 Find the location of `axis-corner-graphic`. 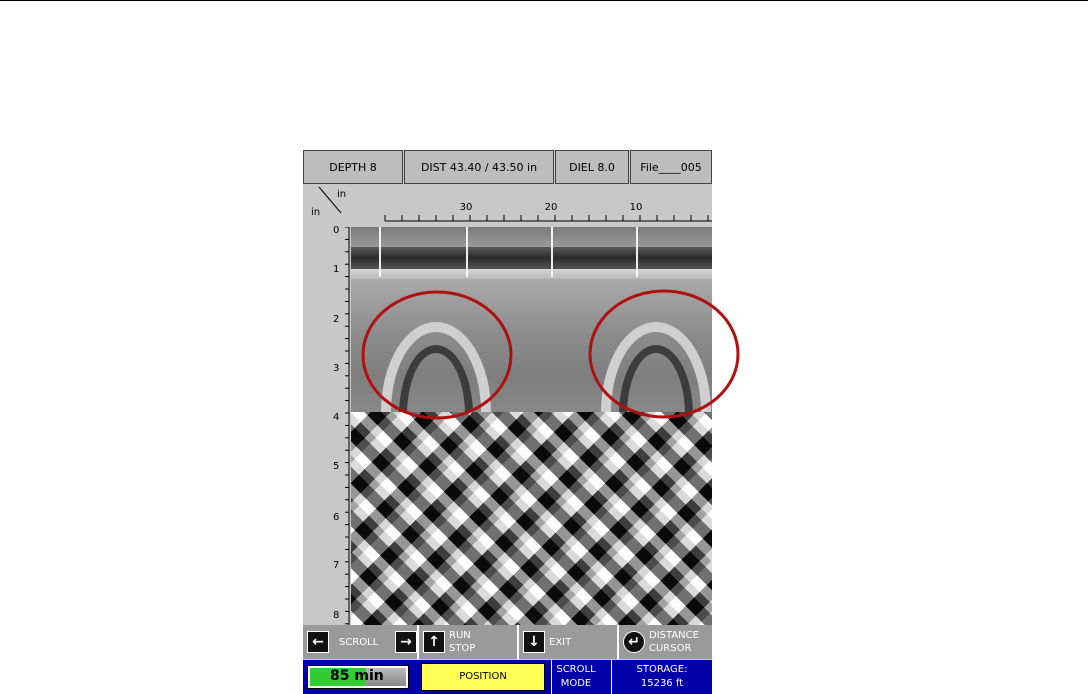

axis-corner-graphic is located at coordinates (515, 204).